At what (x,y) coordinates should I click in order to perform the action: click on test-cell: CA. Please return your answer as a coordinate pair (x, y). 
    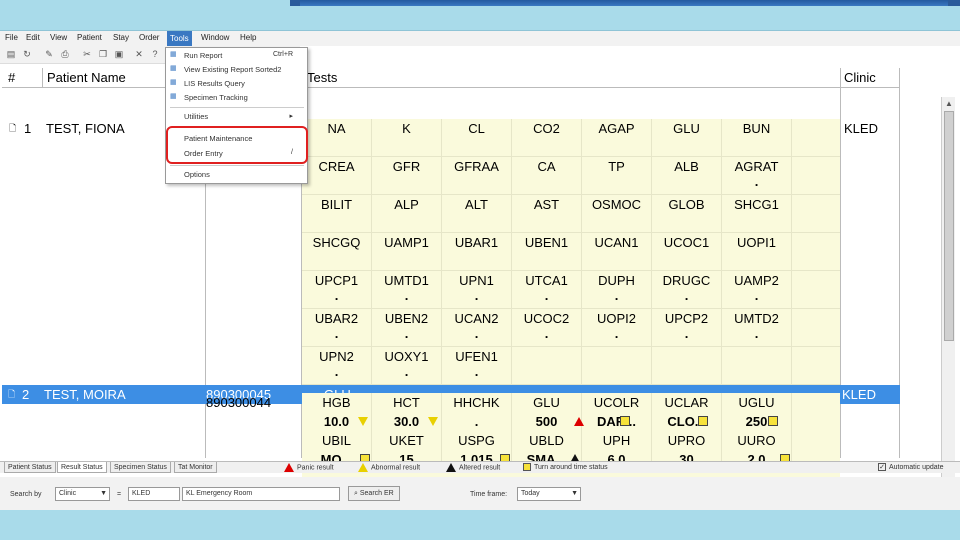
    Looking at the image, I should click on (547, 166).